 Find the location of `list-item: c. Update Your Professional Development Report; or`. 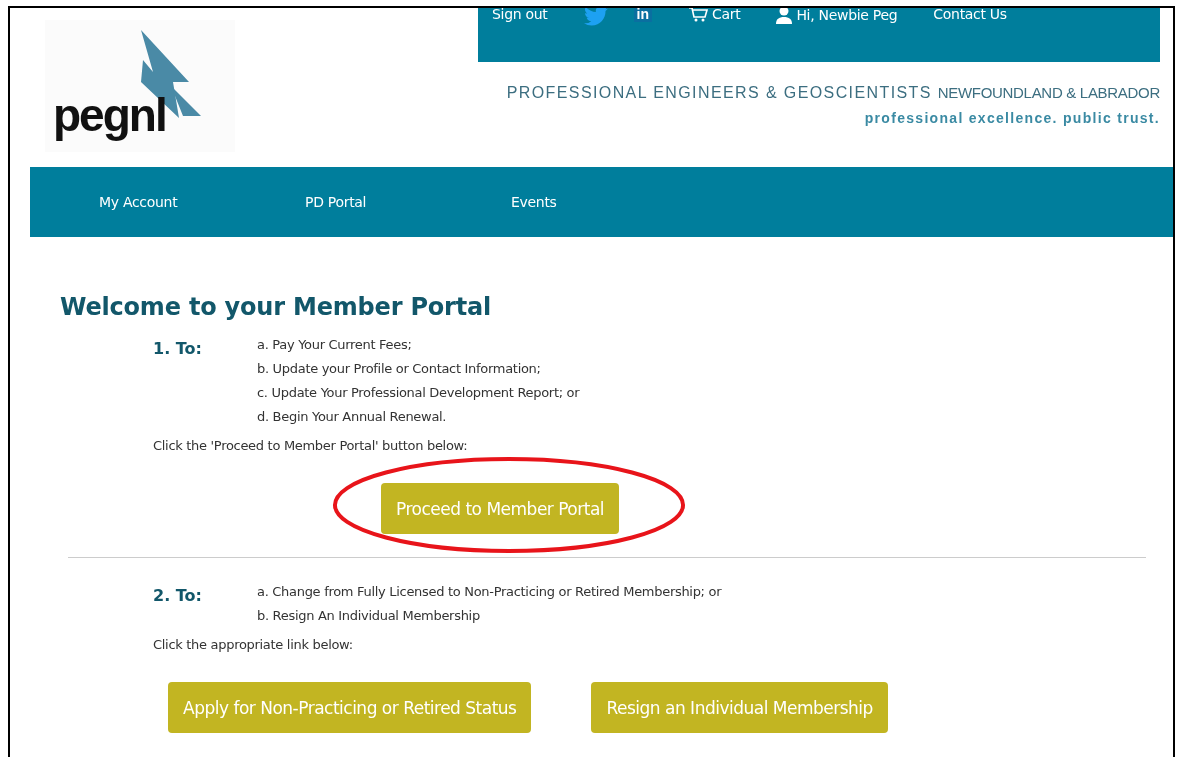

list-item: c. Update Your Professional Development Report; or is located at coordinates (418, 392).